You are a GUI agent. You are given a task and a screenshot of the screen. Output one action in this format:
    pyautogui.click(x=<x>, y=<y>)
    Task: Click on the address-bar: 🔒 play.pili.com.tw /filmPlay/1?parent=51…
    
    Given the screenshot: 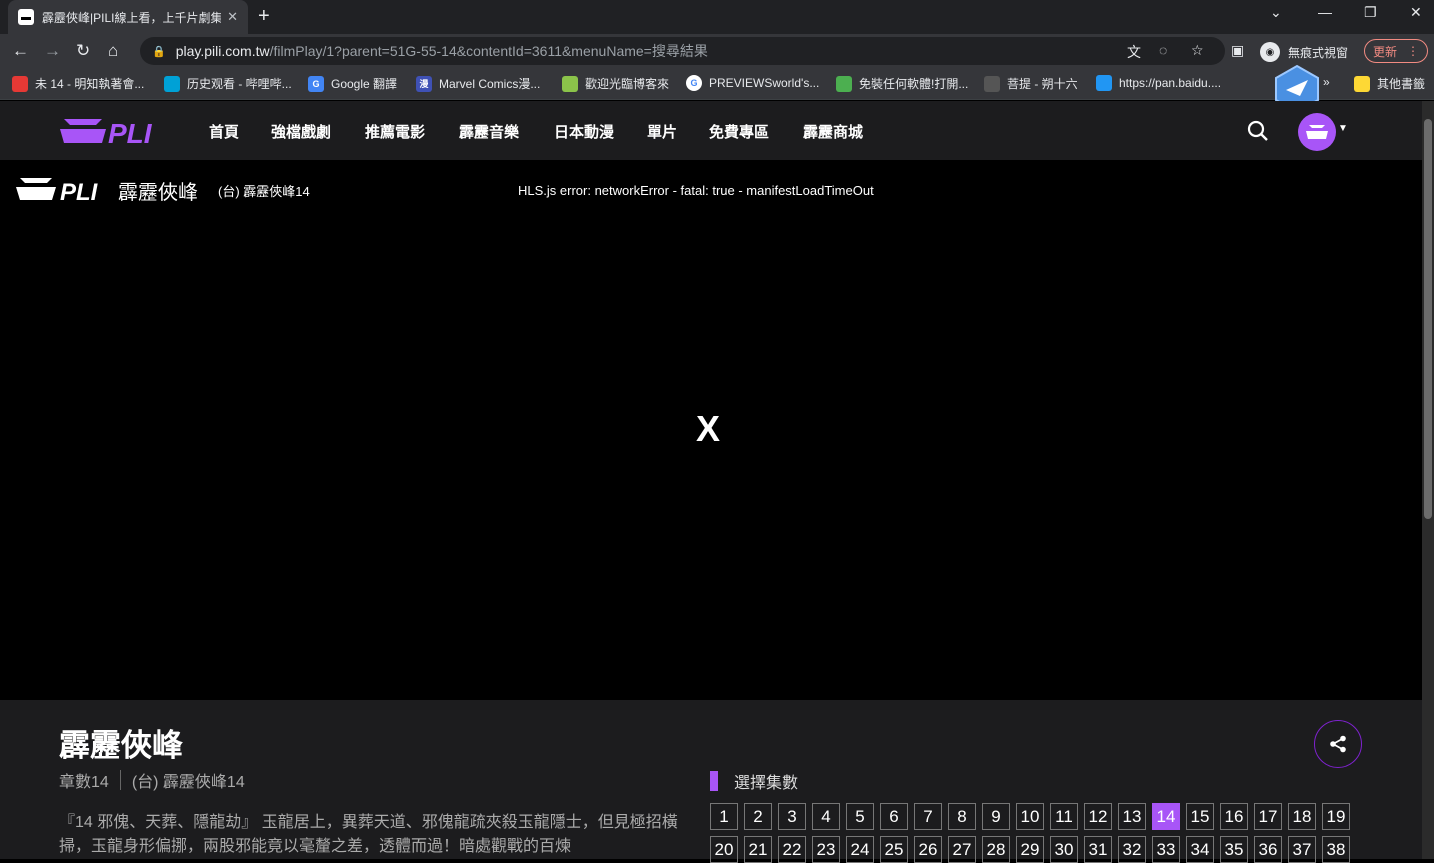 What is the action you would take?
    pyautogui.click(x=682, y=51)
    